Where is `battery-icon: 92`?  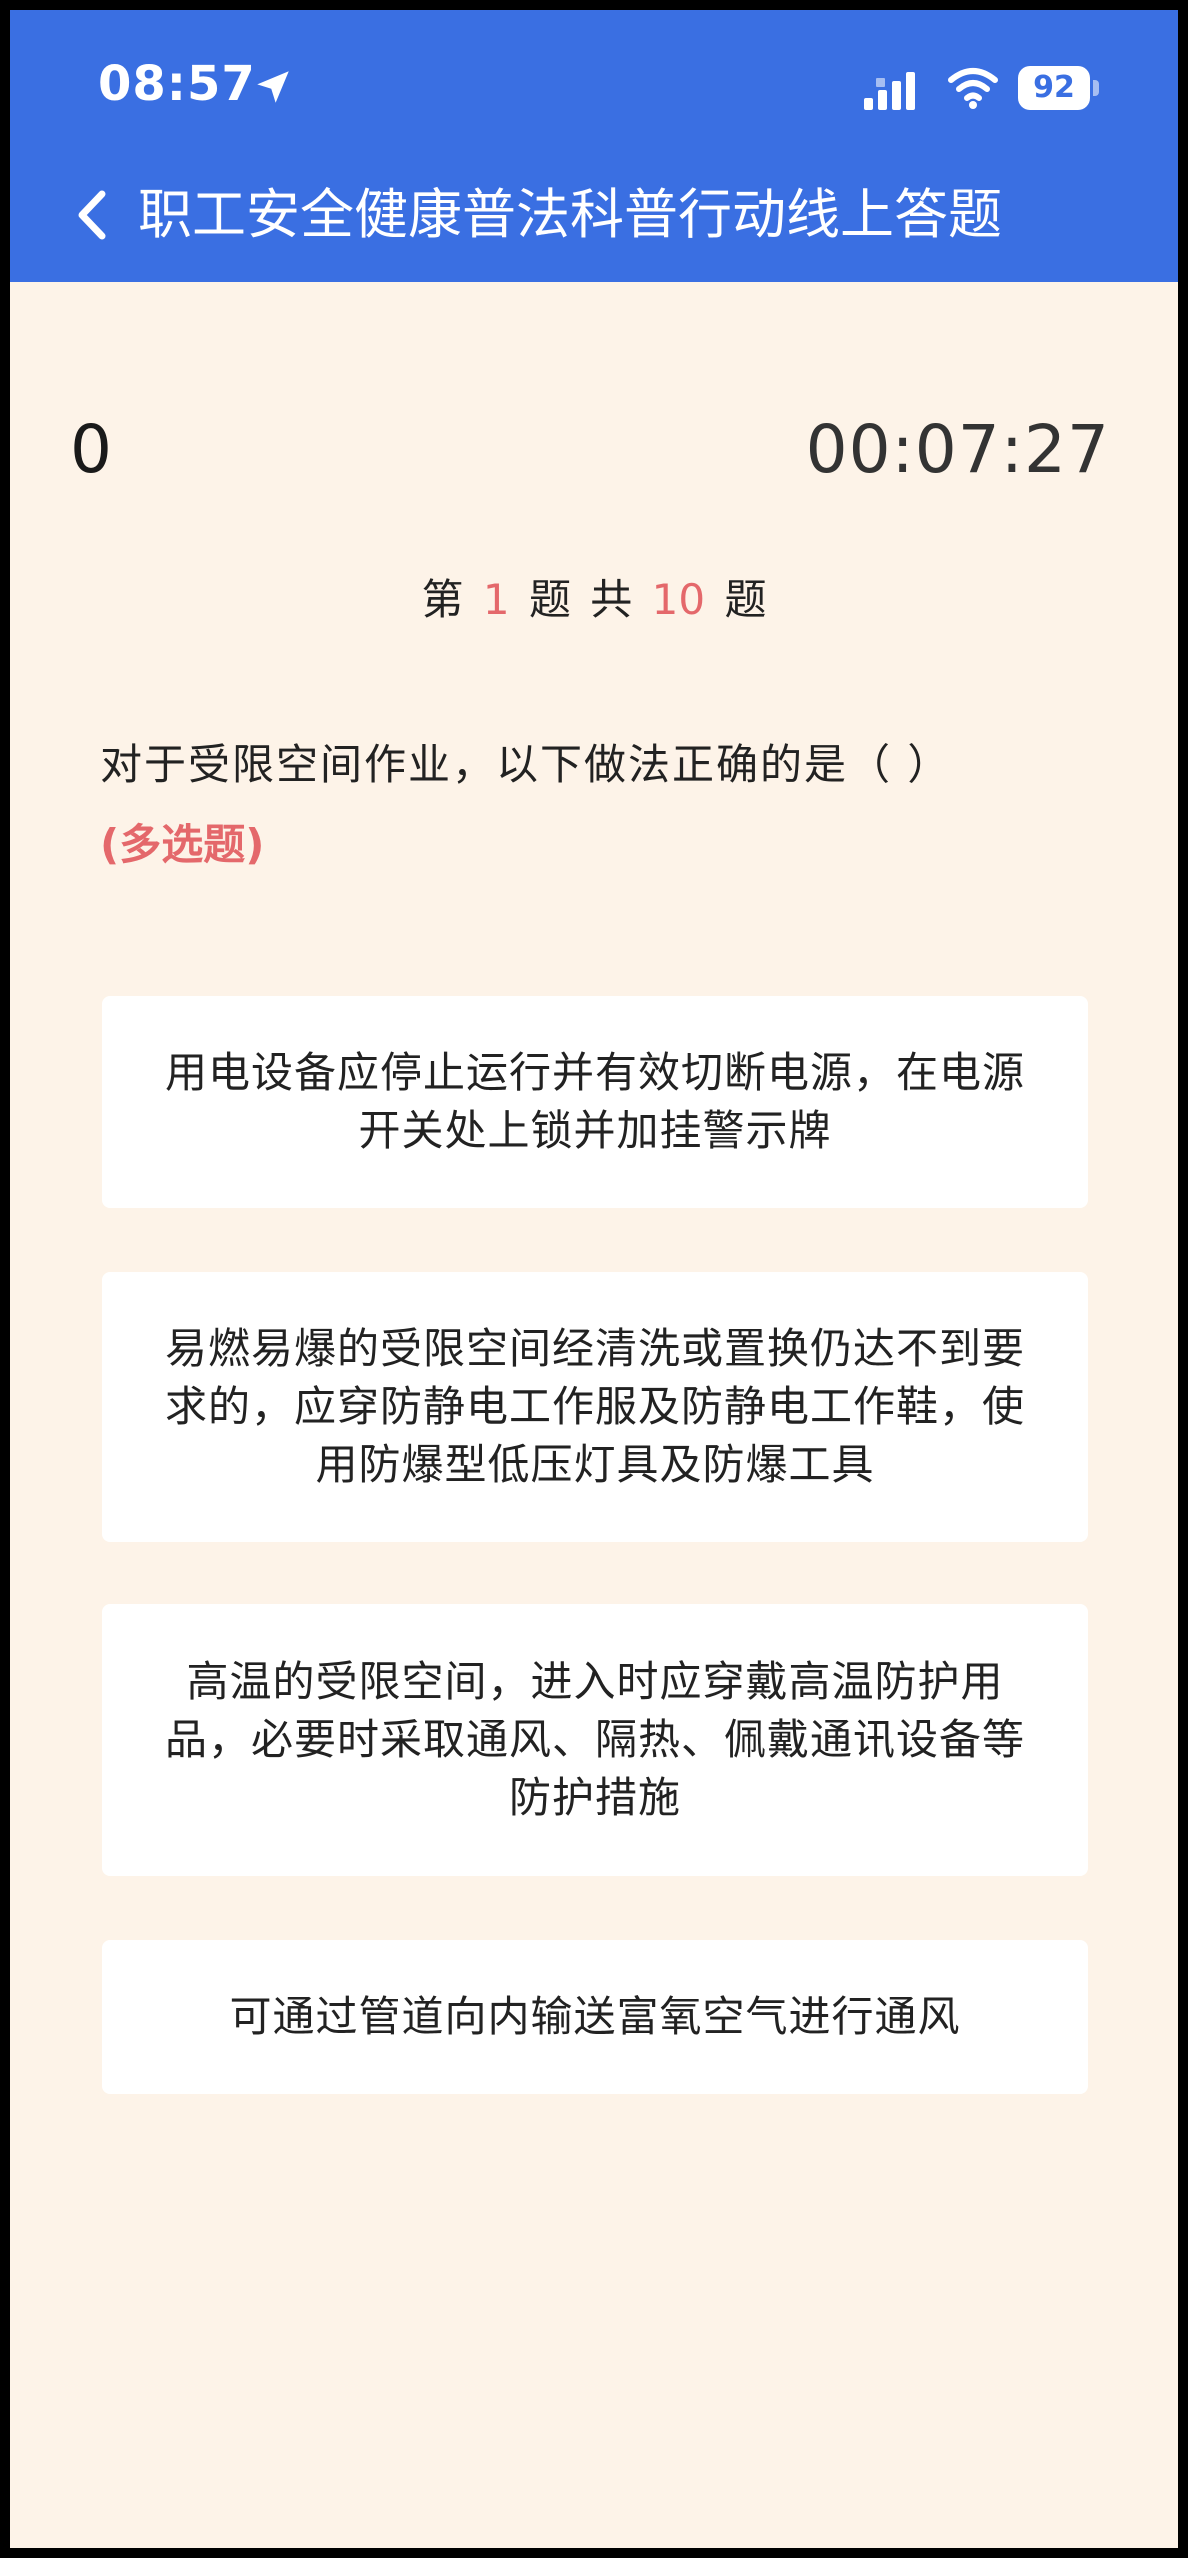
battery-icon: 92 is located at coordinates (1059, 88).